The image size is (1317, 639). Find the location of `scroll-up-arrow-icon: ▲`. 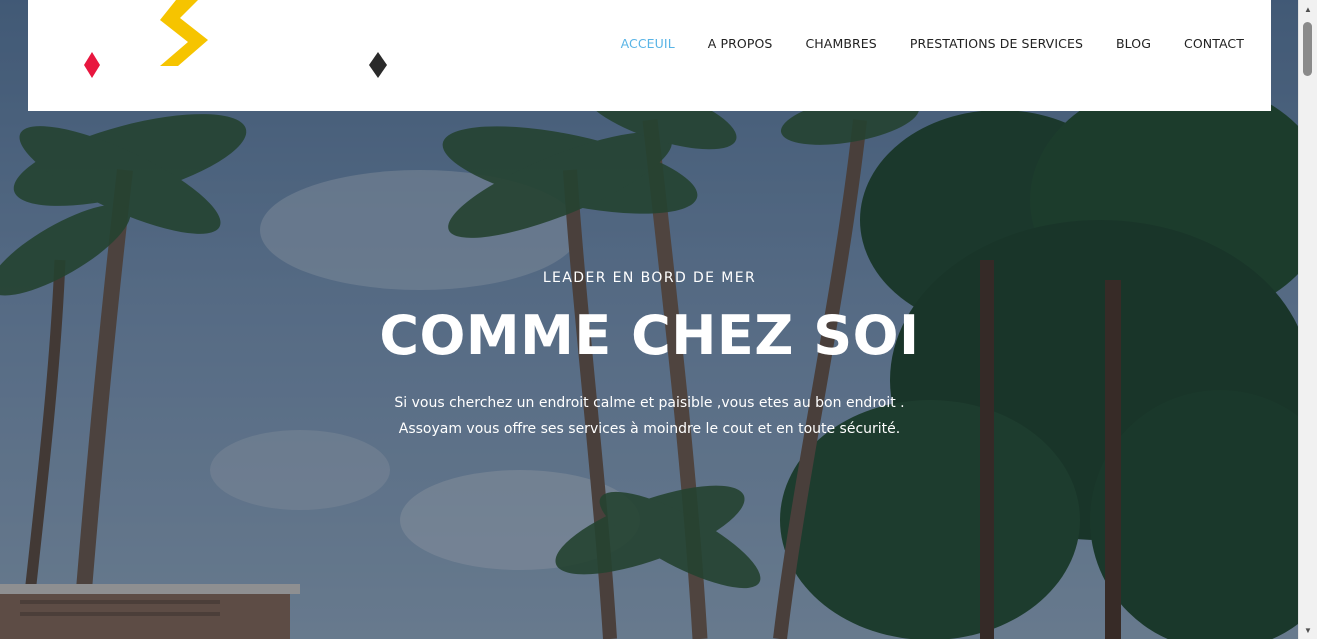

scroll-up-arrow-icon: ▲ is located at coordinates (1308, 9).